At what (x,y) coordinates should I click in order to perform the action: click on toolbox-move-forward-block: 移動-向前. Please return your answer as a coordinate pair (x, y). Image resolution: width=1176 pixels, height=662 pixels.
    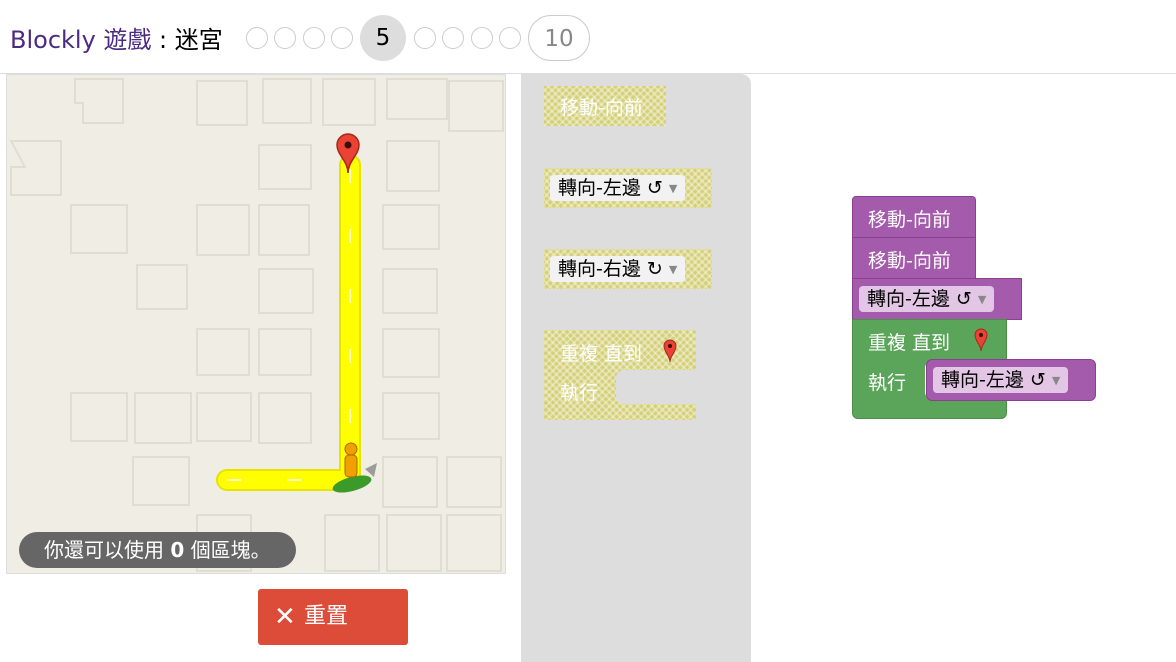
    Looking at the image, I should click on (605, 106).